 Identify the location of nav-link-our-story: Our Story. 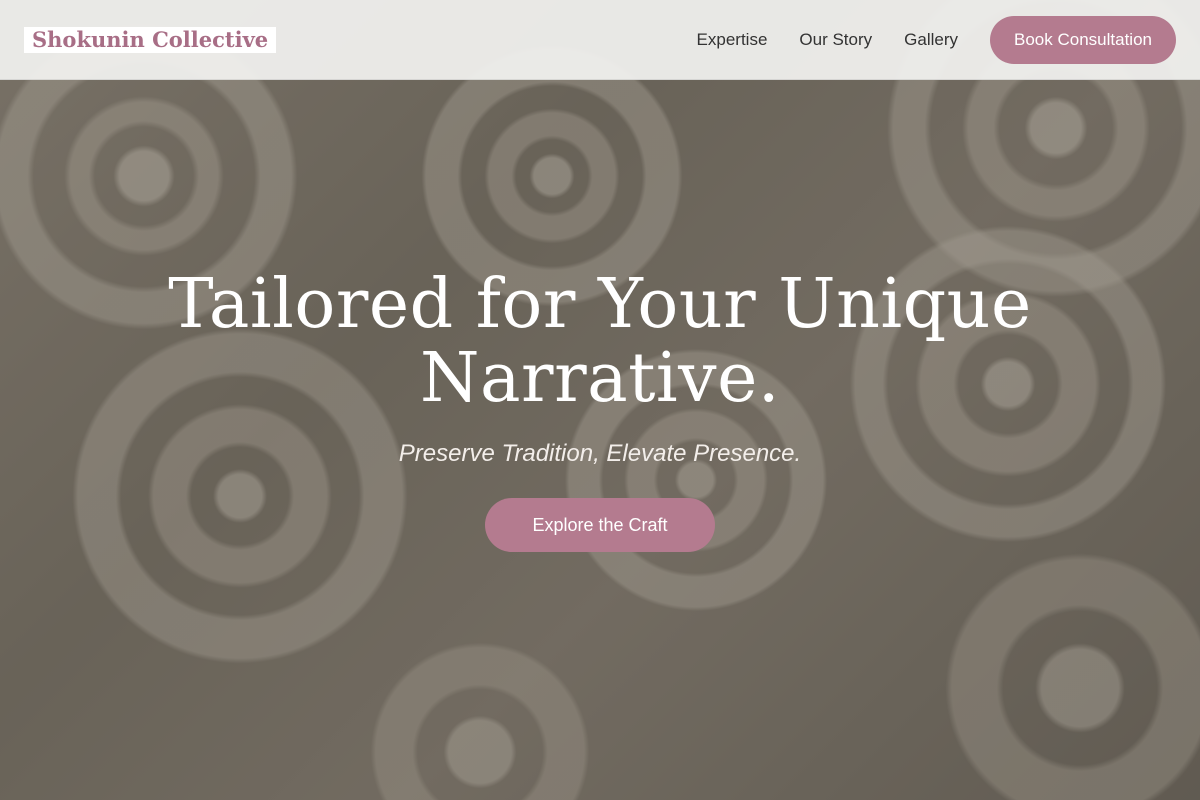
(835, 40).